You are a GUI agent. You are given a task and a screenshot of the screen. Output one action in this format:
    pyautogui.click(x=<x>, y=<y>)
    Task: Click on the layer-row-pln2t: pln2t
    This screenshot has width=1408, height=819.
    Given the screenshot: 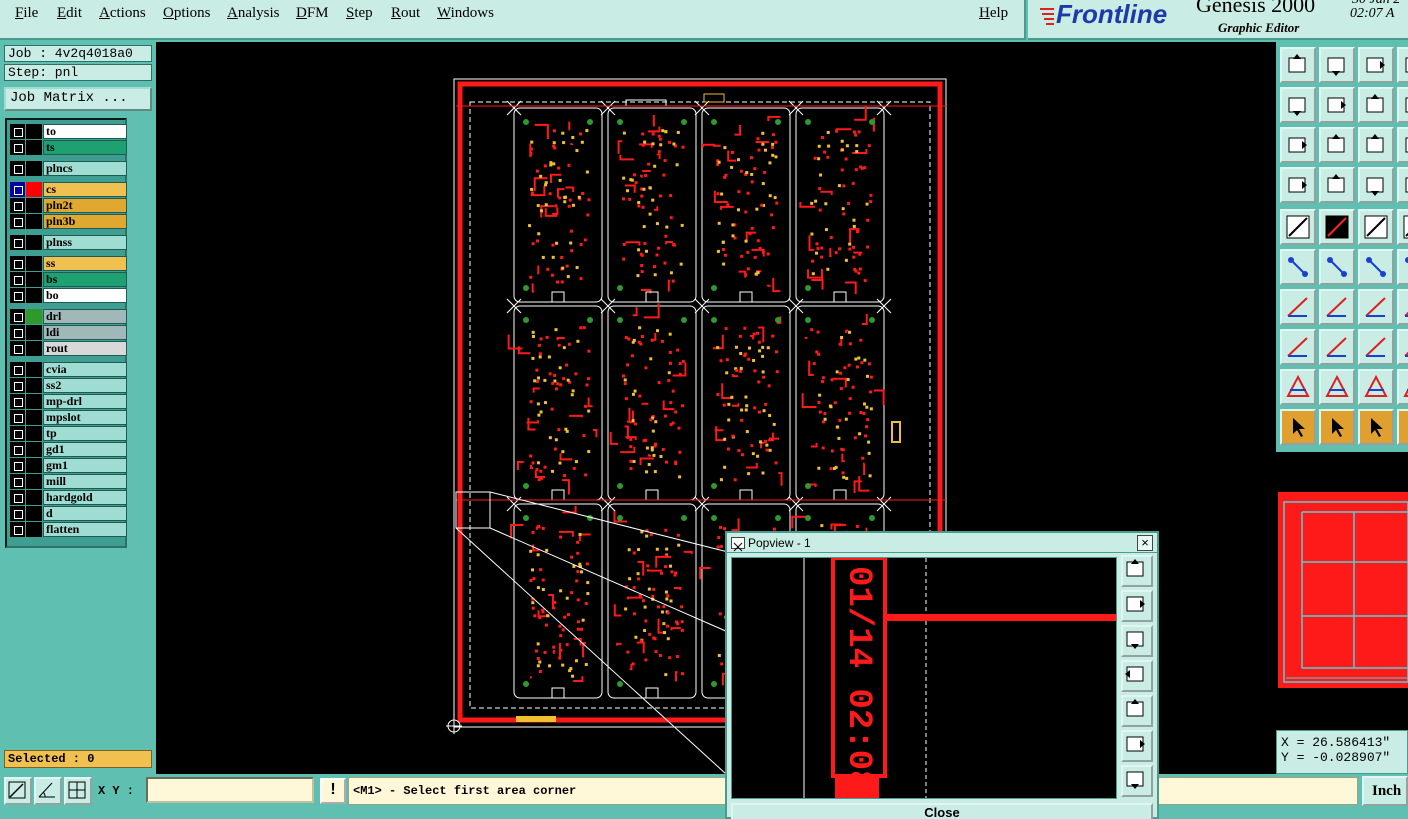 What is the action you would take?
    pyautogui.click(x=68, y=205)
    